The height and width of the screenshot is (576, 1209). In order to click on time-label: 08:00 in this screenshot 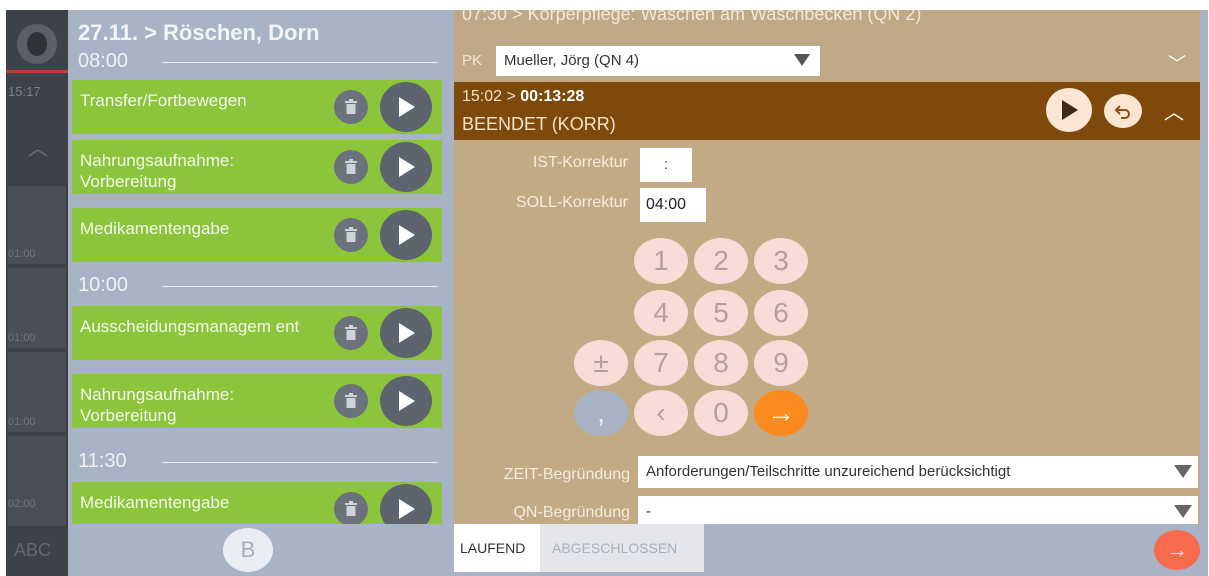, I will do `click(103, 61)`.